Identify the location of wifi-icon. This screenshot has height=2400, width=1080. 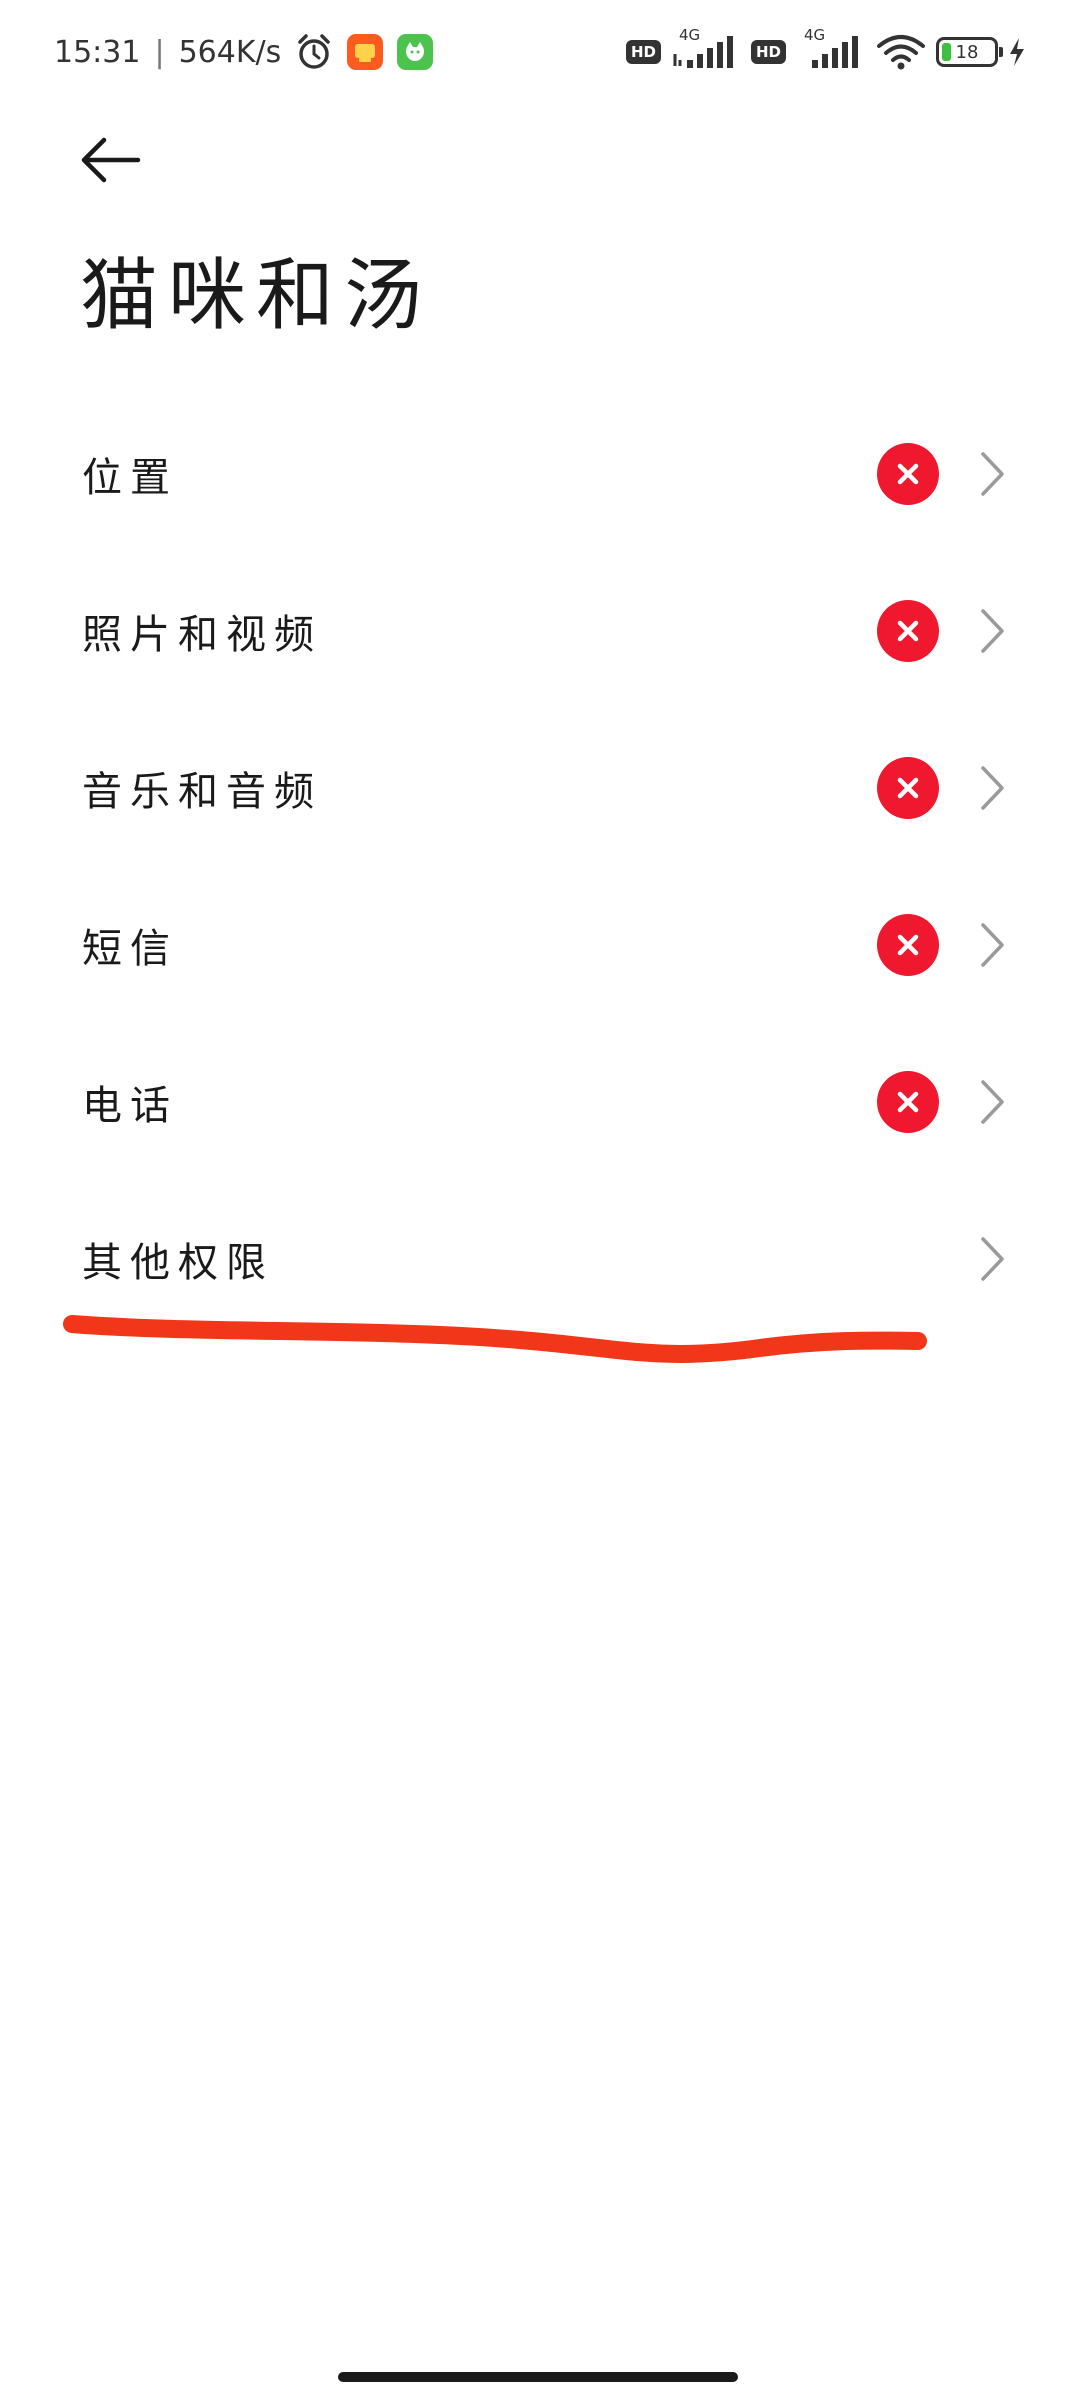
(901, 52).